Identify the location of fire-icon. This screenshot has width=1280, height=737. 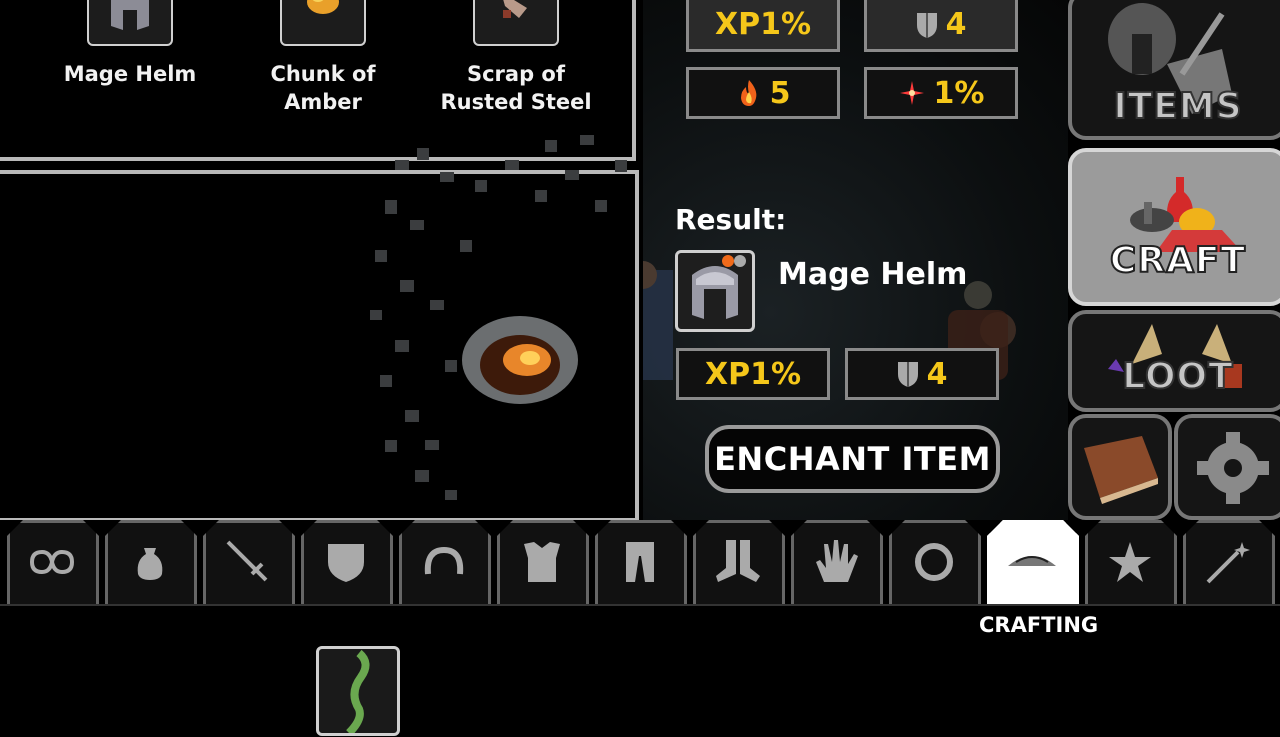
(748, 93).